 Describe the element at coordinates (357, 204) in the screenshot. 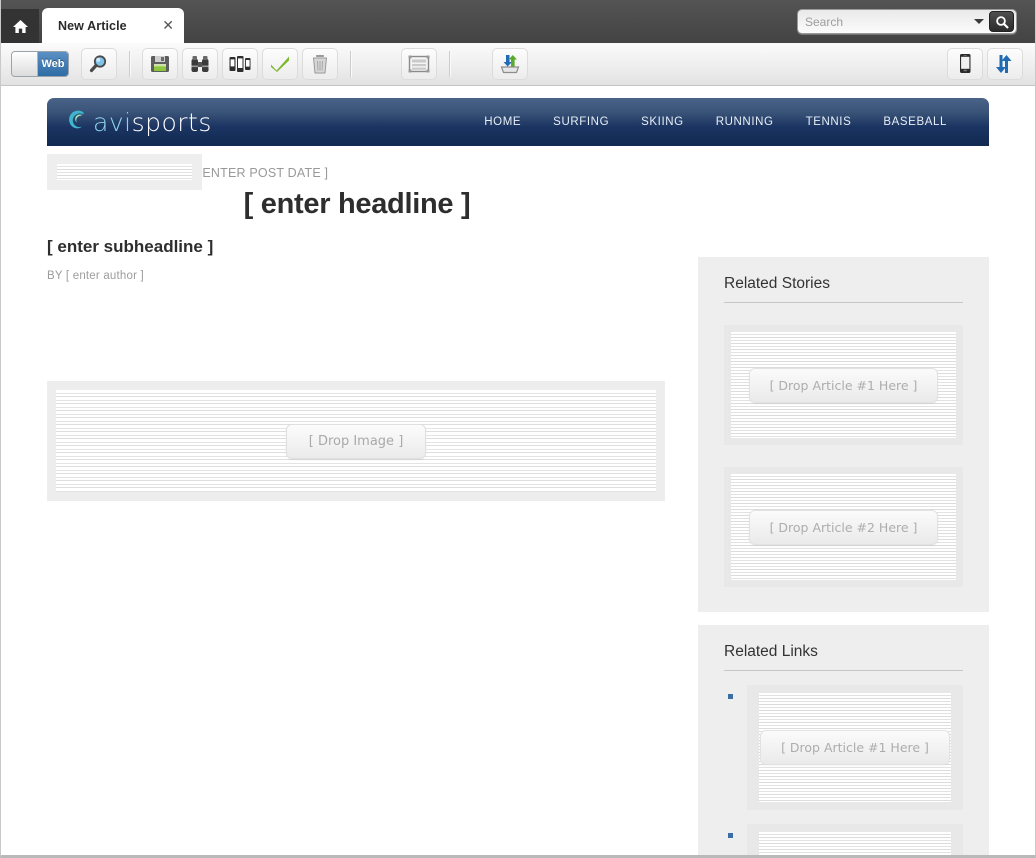

I see `article-headline: [ enter headline ]` at that location.